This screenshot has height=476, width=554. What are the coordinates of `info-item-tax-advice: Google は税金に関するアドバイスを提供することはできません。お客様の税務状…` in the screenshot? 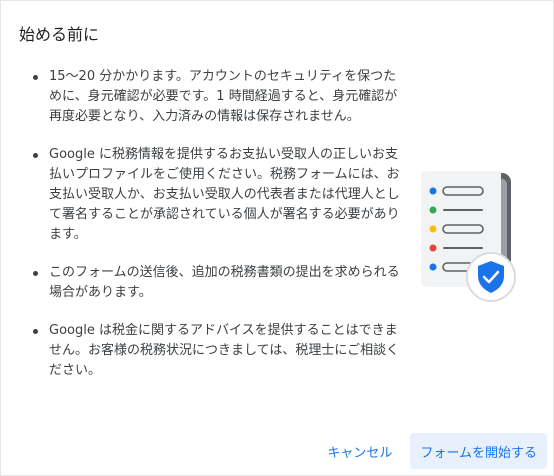 It's located at (220, 351).